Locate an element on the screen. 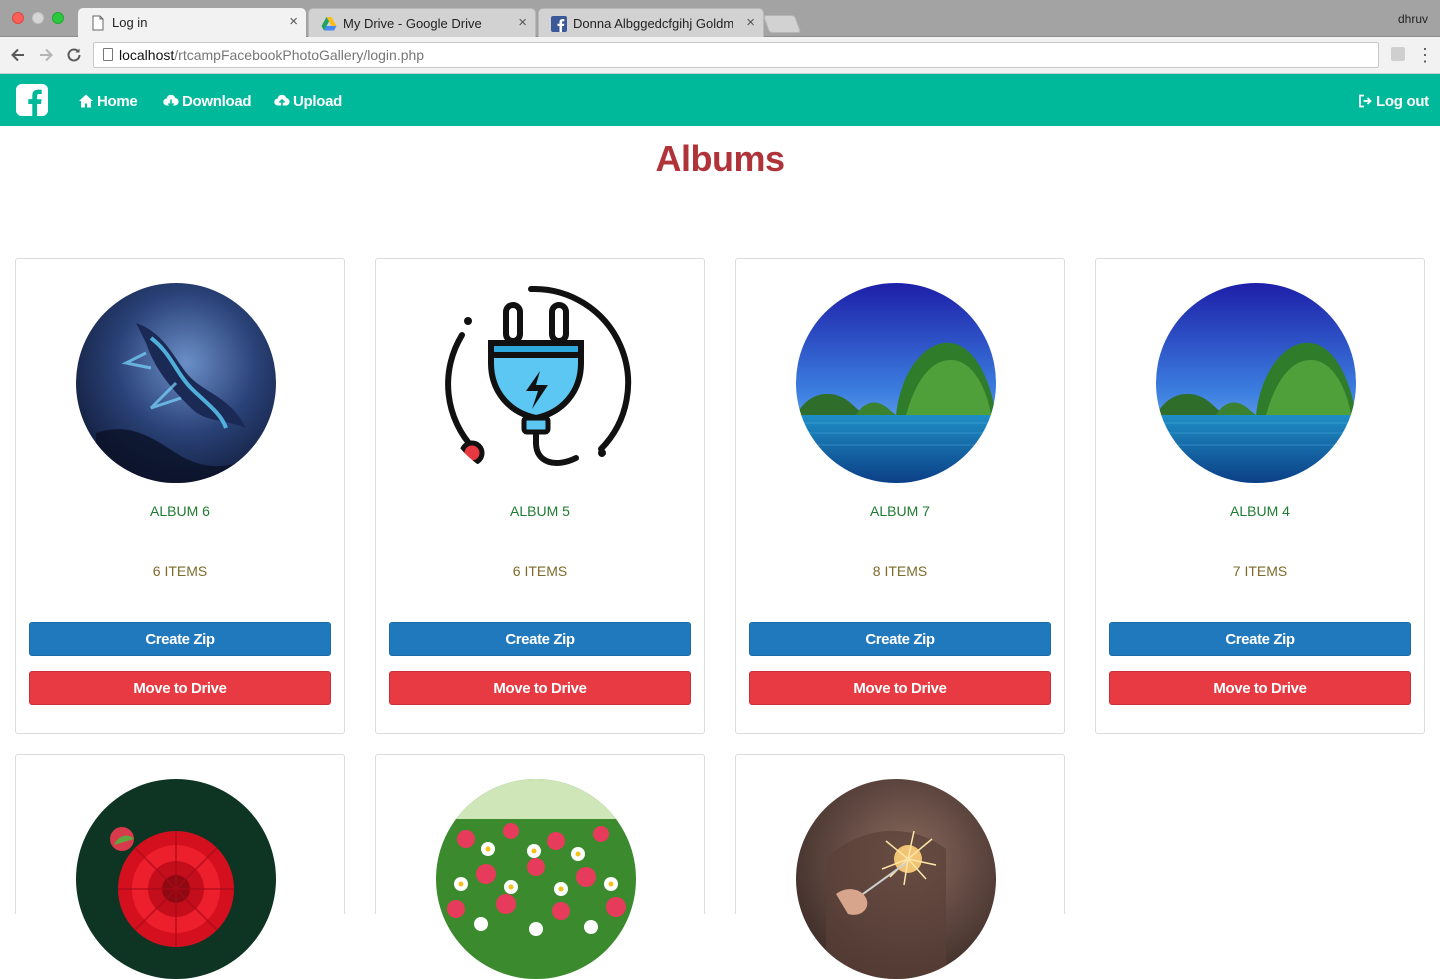  red-flower-image is located at coordinates (176, 879).